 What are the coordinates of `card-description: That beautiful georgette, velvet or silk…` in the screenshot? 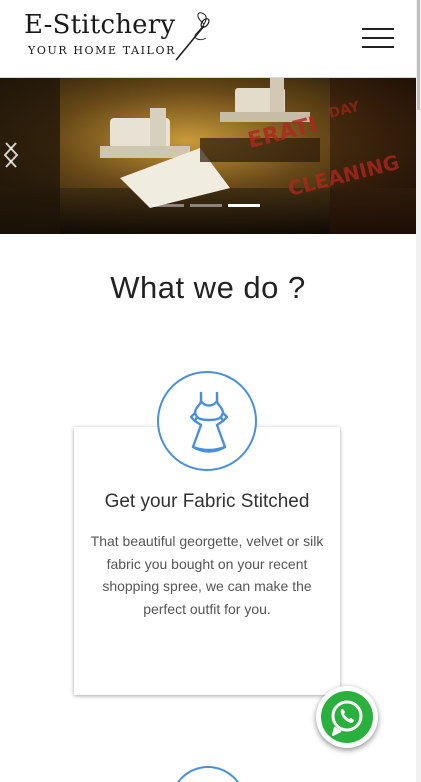 It's located at (207, 575).